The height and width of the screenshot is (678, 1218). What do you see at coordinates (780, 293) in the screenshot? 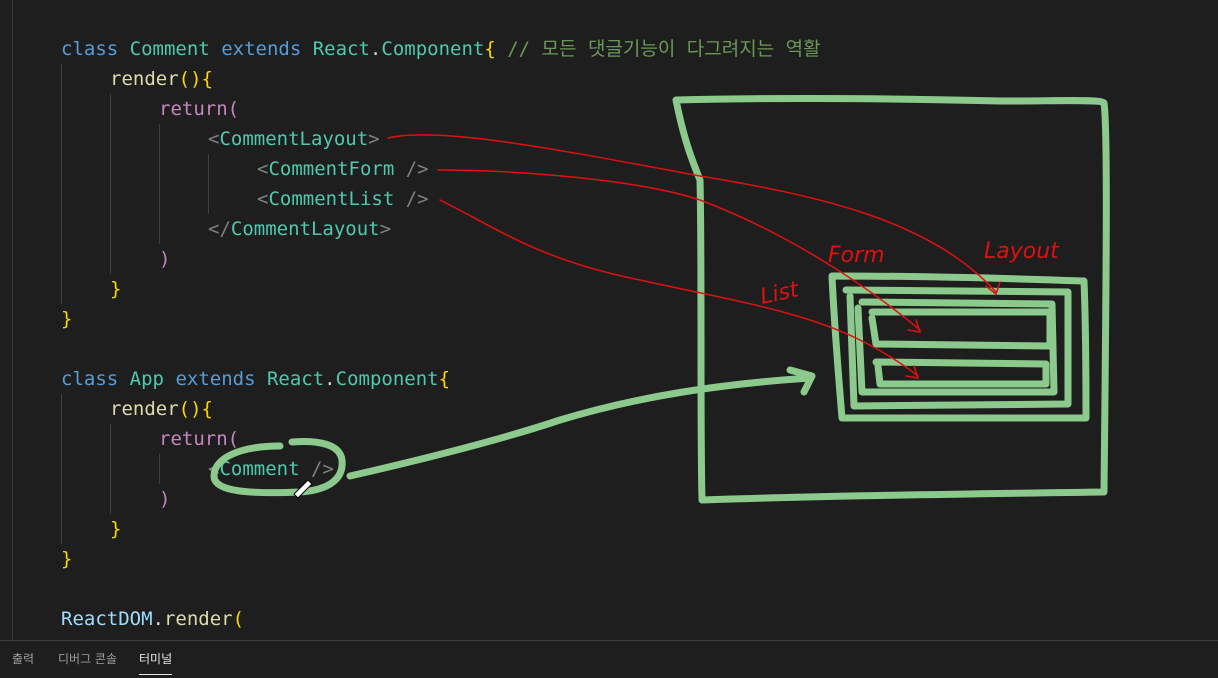
I see `annotation-list: List` at bounding box center [780, 293].